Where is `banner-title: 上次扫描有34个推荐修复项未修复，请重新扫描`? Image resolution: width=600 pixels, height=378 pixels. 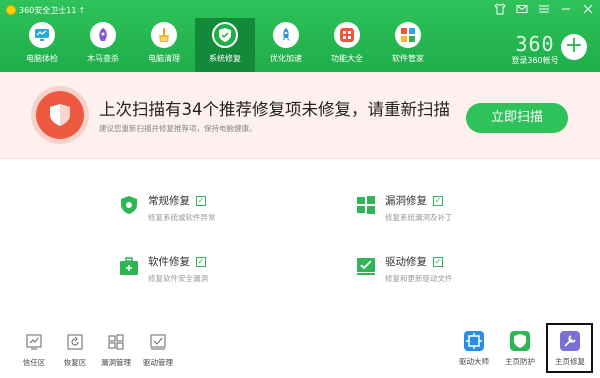 banner-title: 上次扫描有34个推荐修复项未修复，请重新扫描 is located at coordinates (274, 109).